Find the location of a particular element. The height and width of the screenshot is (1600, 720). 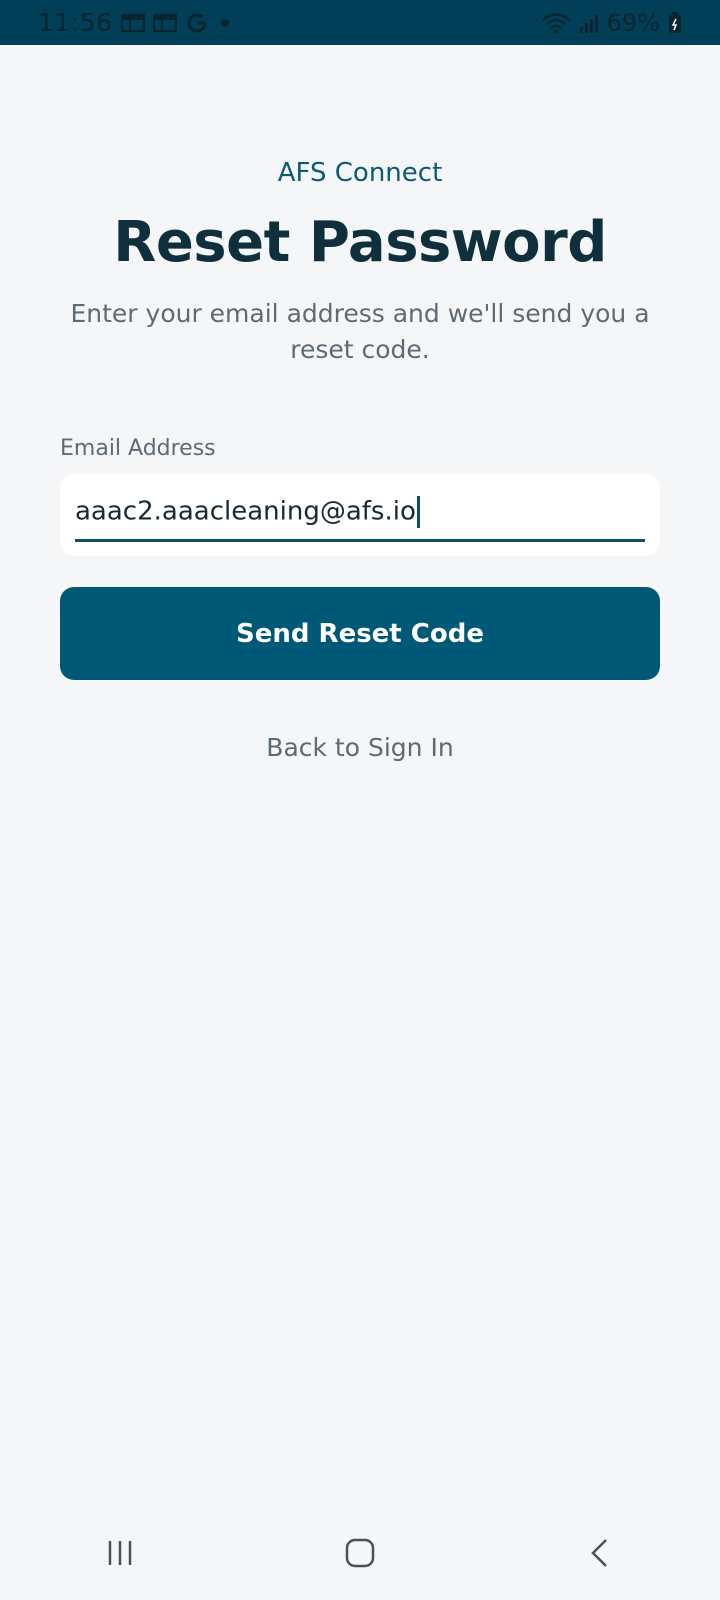

recent-apps-icon is located at coordinates (120, 1555).